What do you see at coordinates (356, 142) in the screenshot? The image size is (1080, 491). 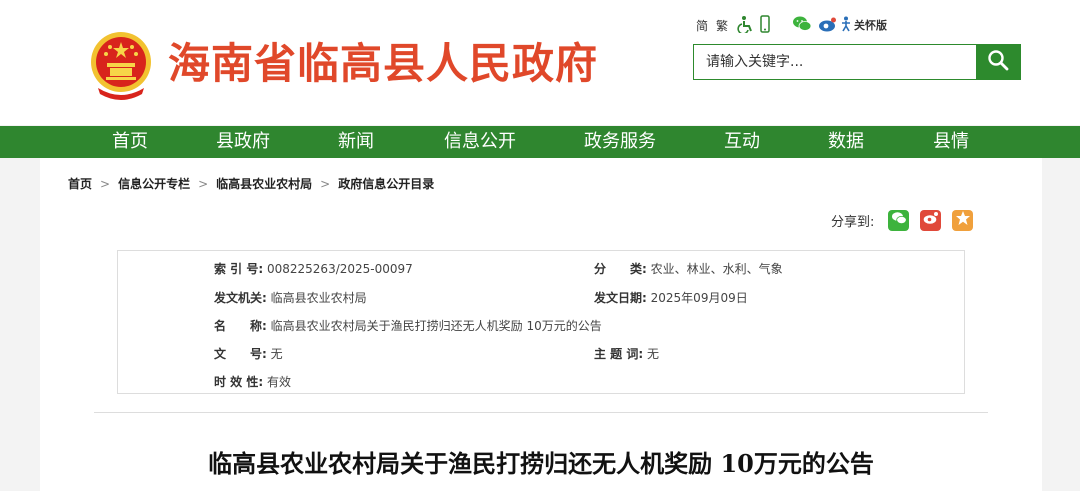 I see `nav-news: 新闻` at bounding box center [356, 142].